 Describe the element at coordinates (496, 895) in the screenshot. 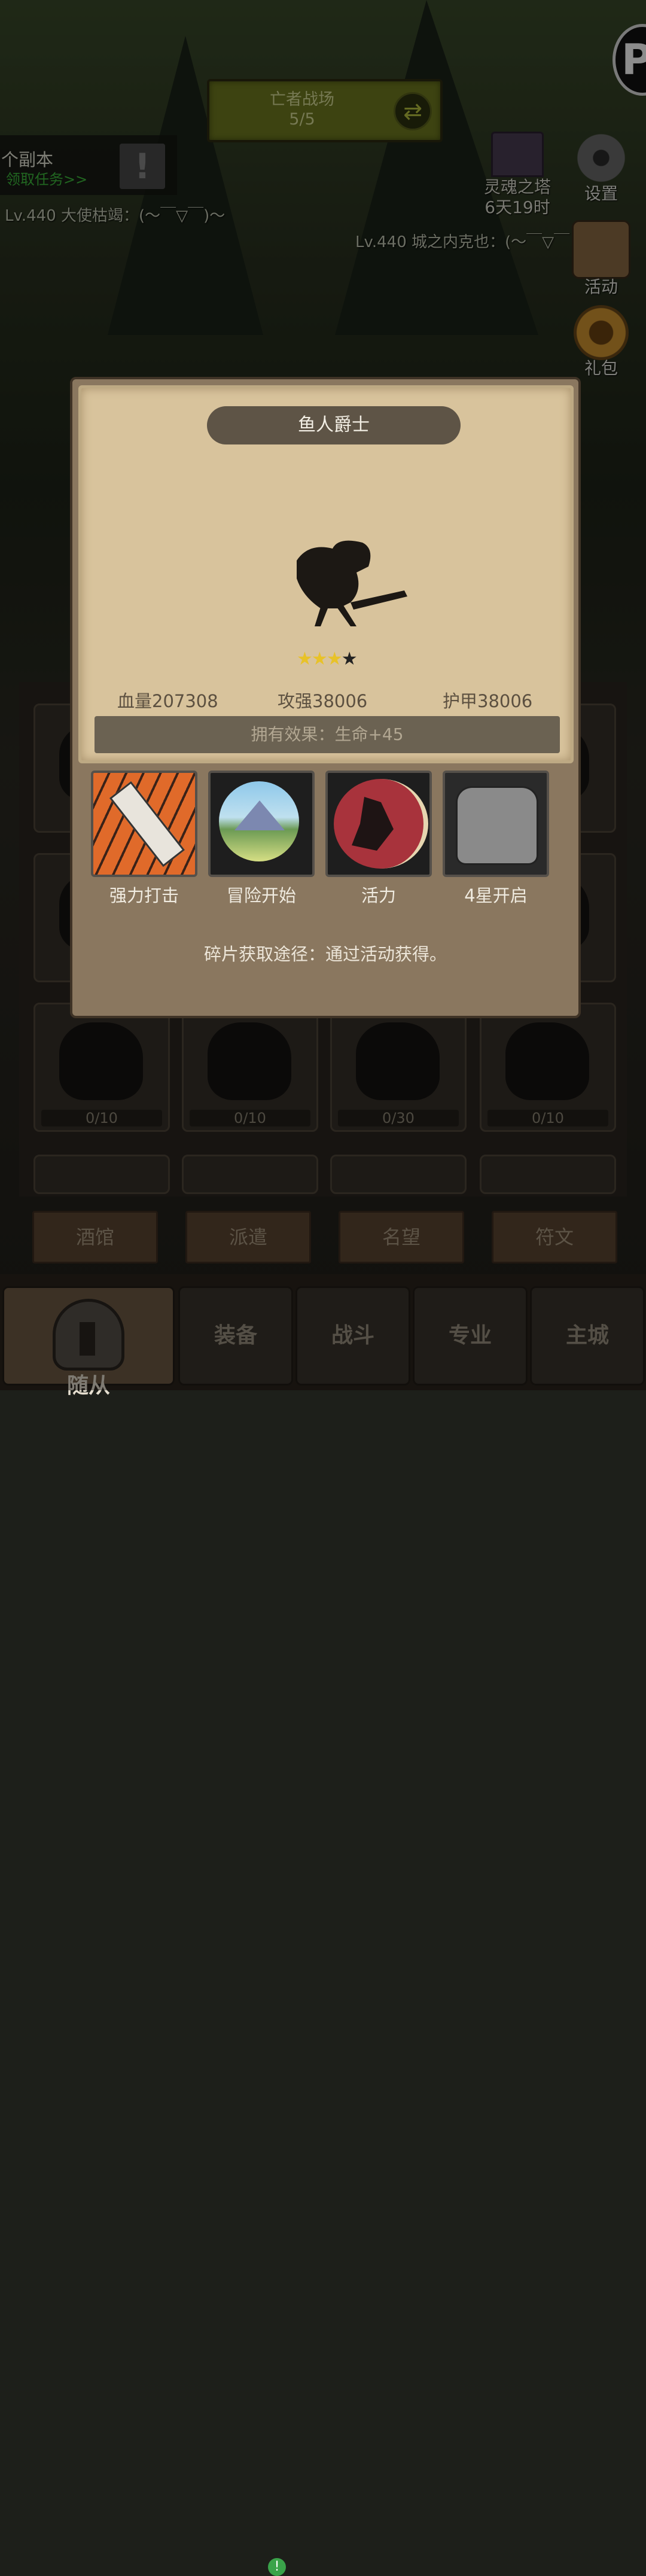

I see `skill-label: 4星开启` at that location.